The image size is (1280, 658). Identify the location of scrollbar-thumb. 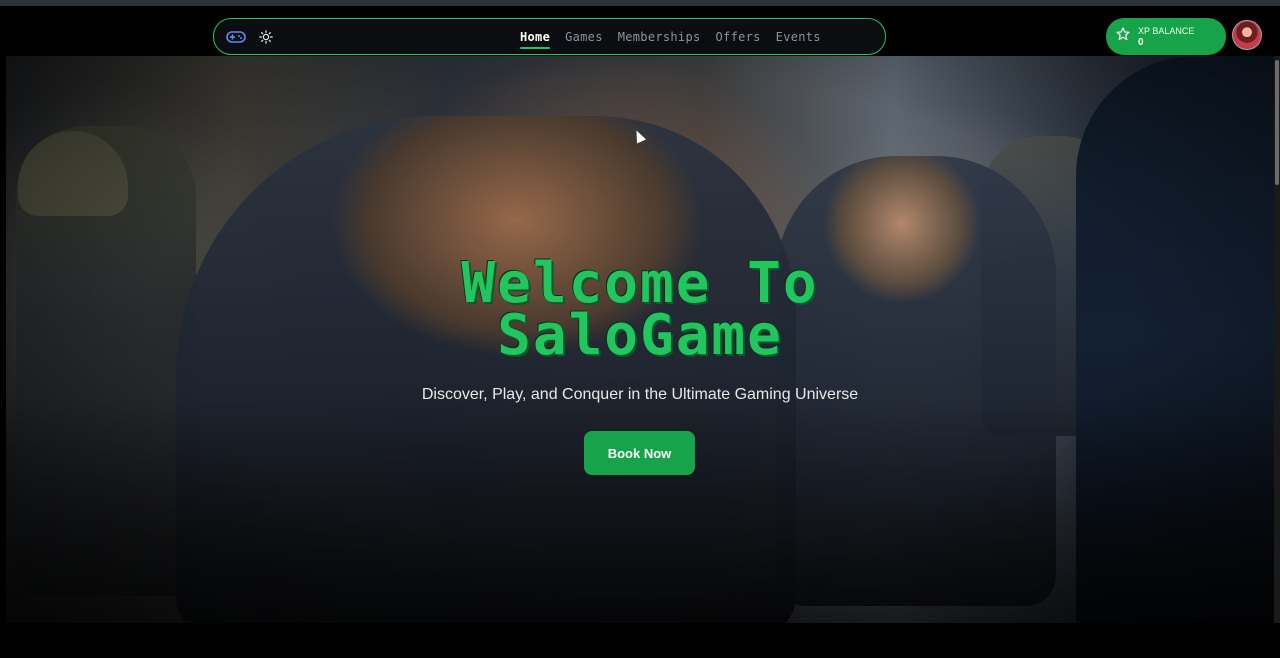
(1277, 122).